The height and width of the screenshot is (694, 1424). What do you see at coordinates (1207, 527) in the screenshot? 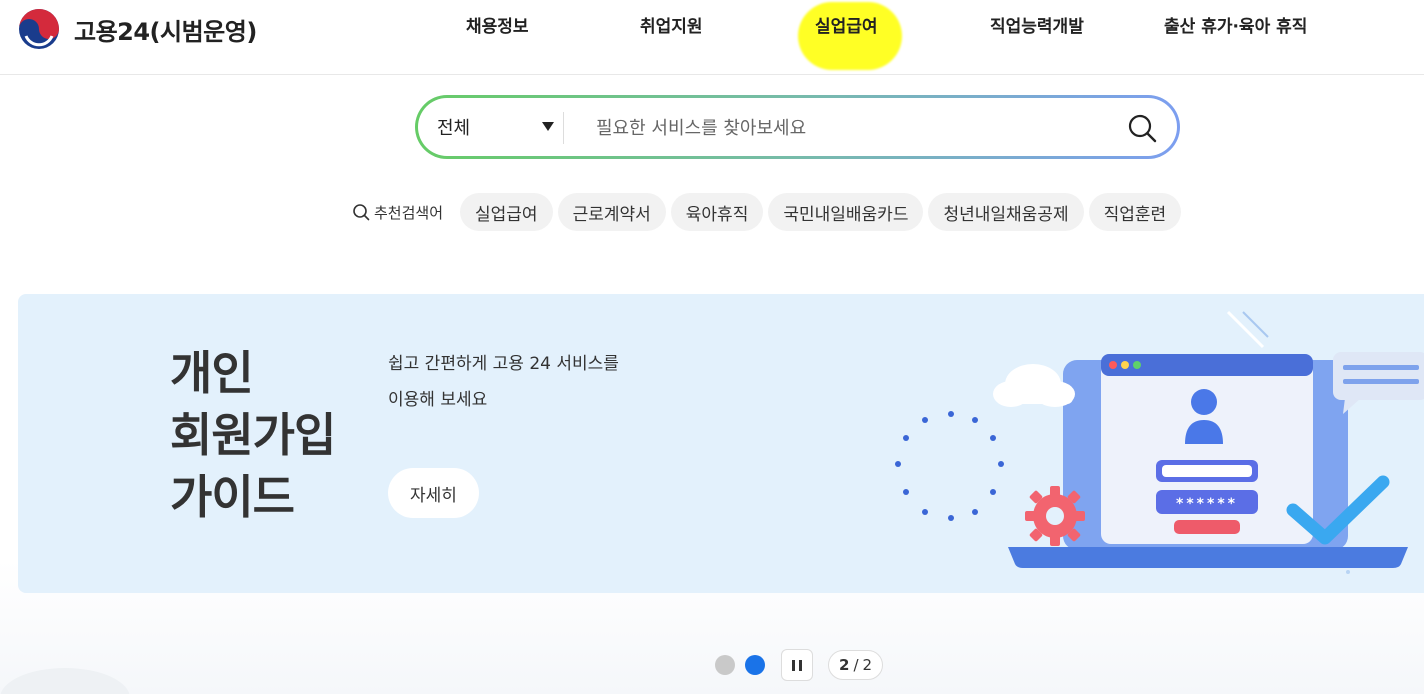
I see `submit-button-graphic` at bounding box center [1207, 527].